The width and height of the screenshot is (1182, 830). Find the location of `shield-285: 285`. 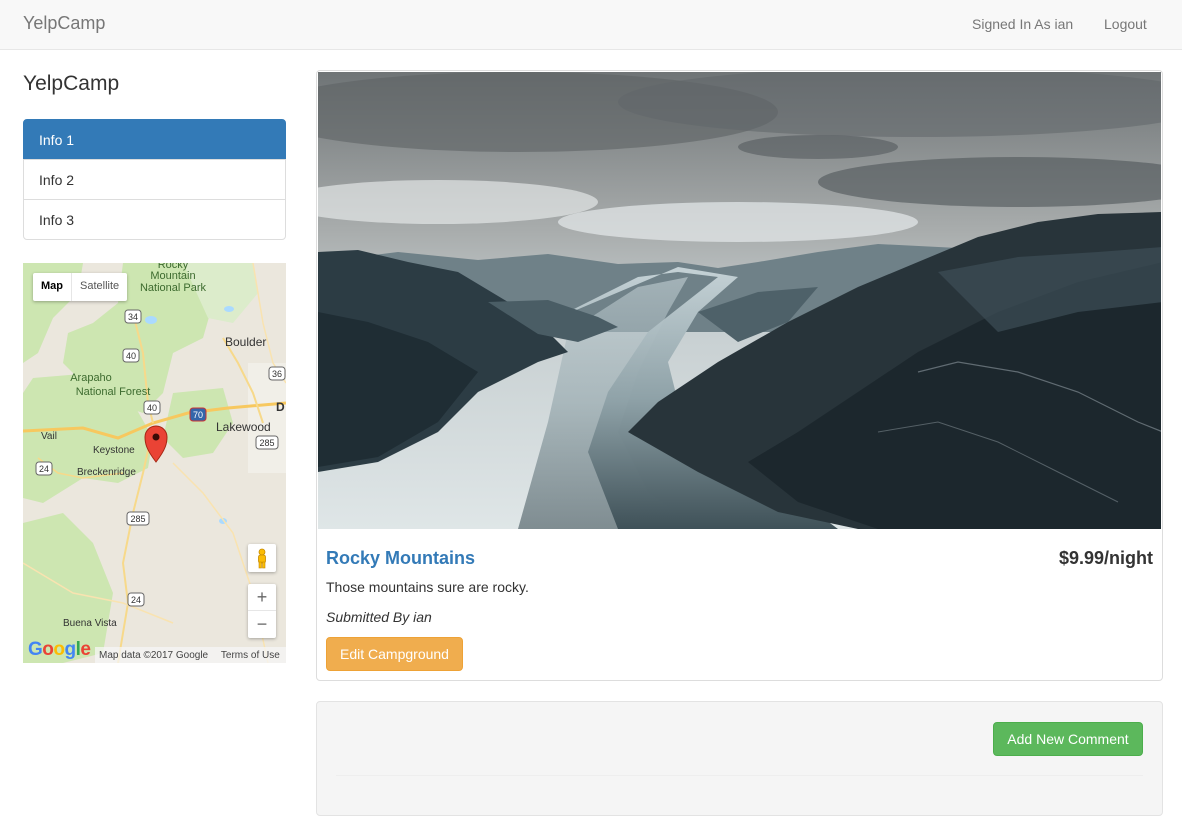

shield-285: 285 is located at coordinates (266, 443).